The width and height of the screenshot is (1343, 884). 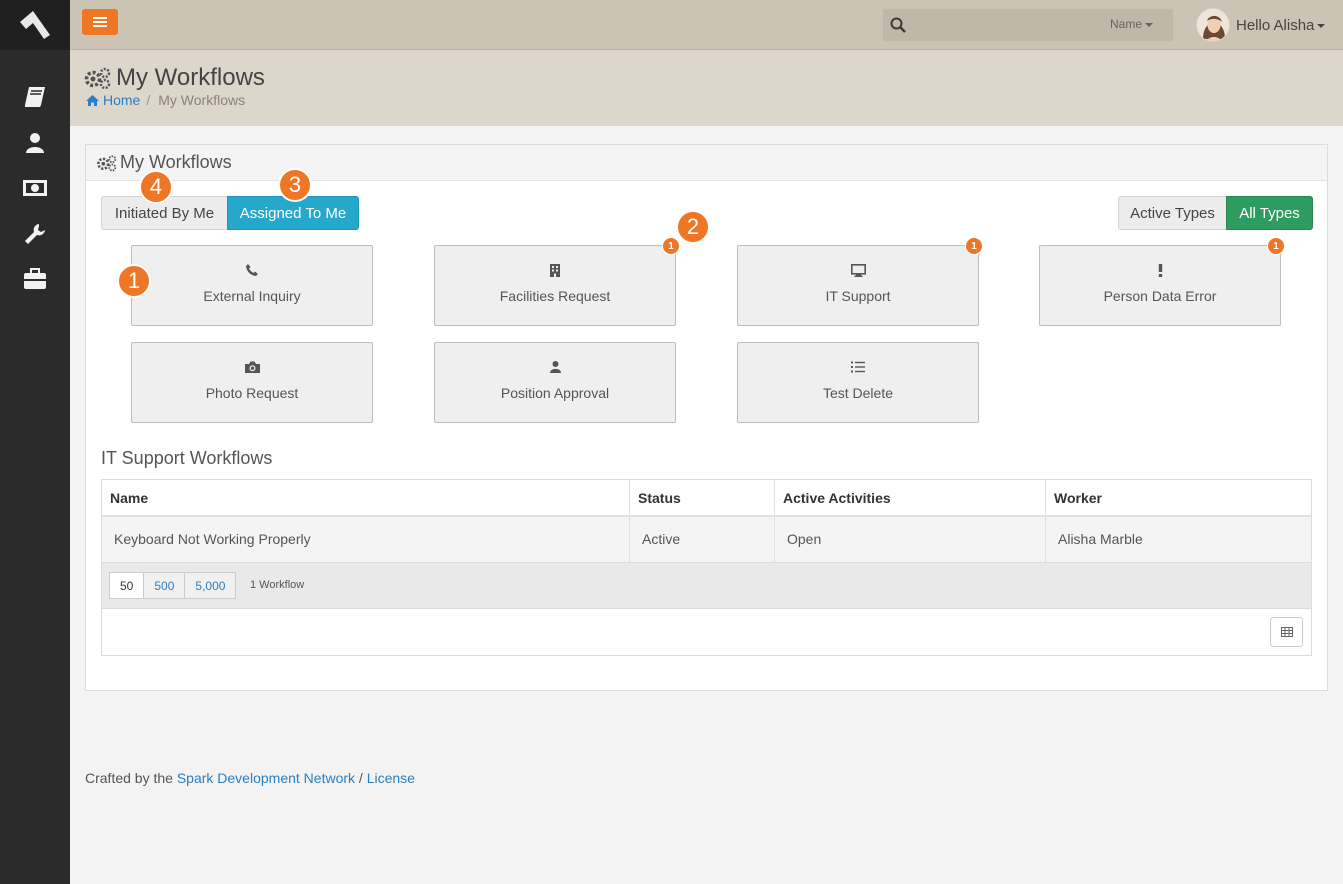 I want to click on grid-actions, so click(x=706, y=631).